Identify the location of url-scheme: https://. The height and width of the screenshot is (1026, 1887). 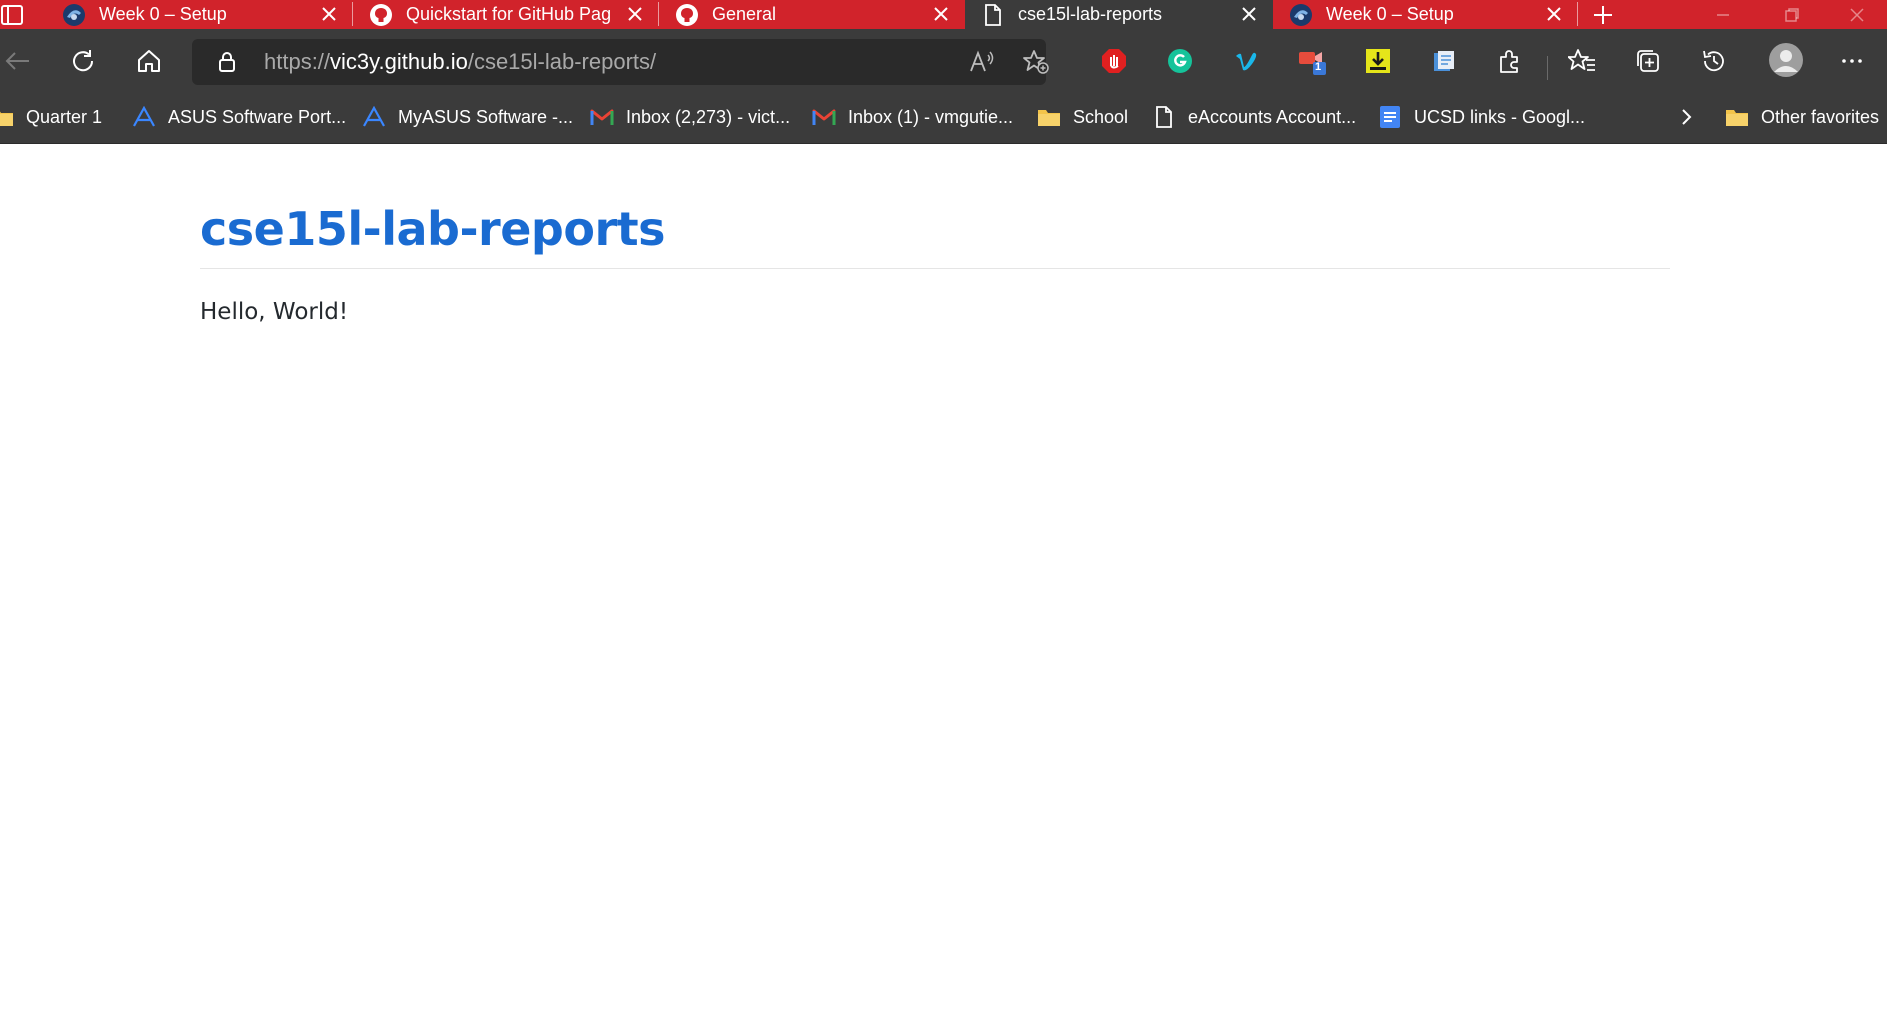
(297, 61).